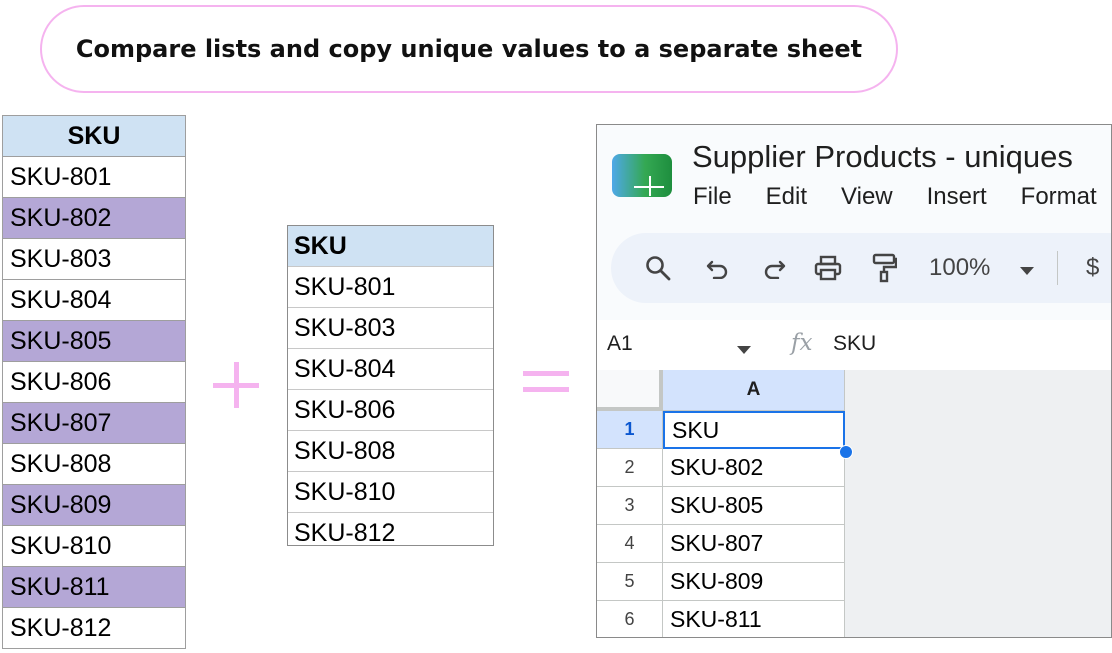 The width and height of the screenshot is (1112, 653). I want to click on list1-cell: SKU-808, so click(94, 464).